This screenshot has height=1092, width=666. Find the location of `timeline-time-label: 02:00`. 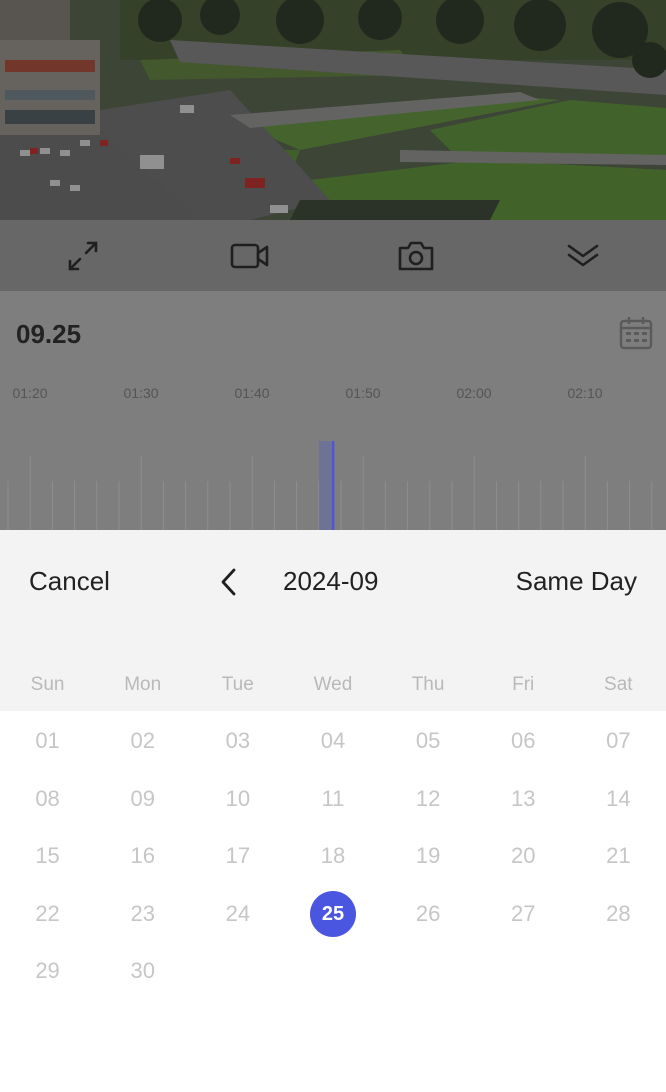

timeline-time-label: 02:00 is located at coordinates (474, 393).